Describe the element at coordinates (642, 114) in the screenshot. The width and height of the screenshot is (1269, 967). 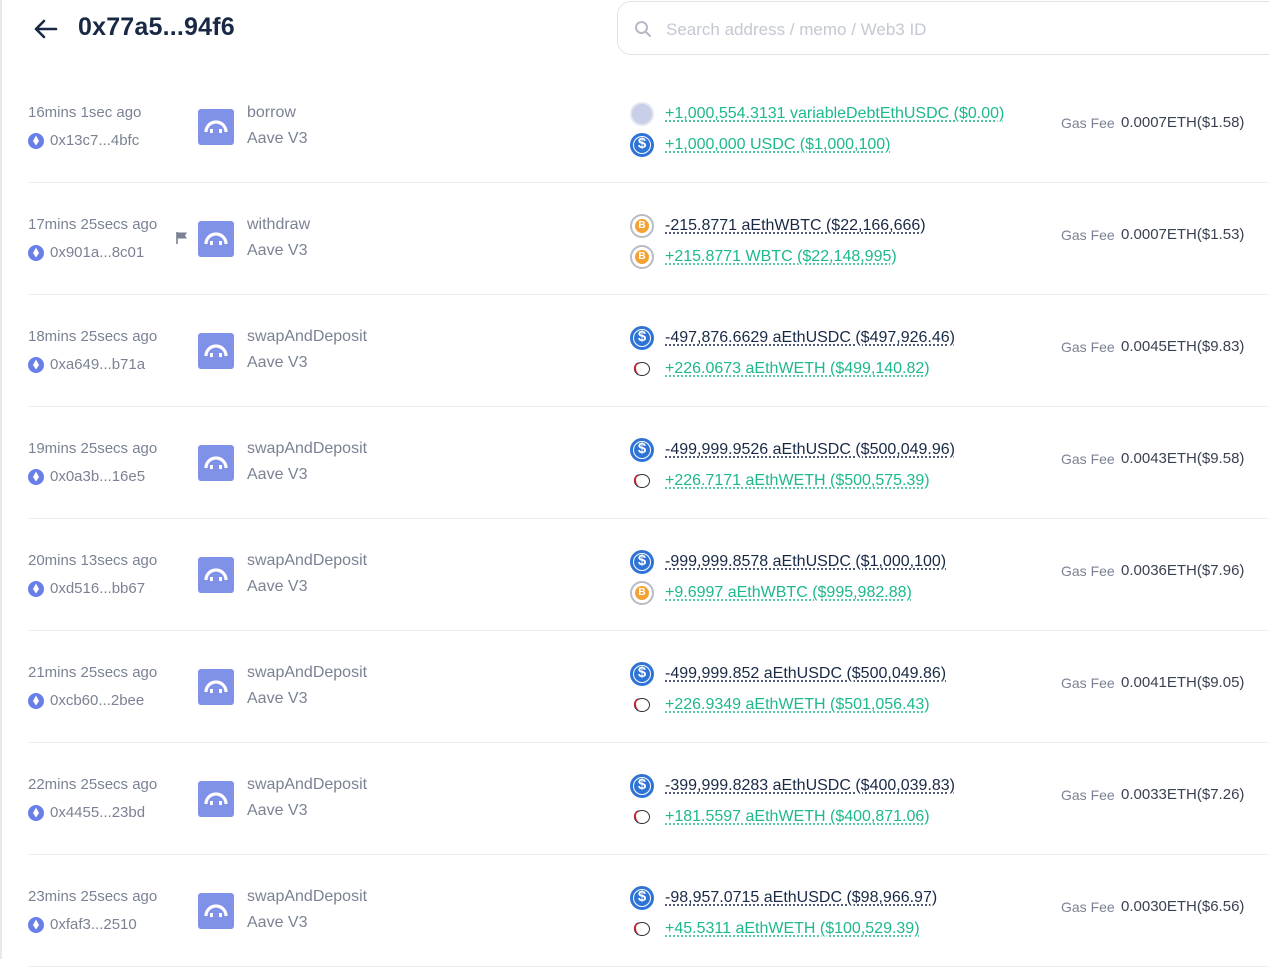
I see `debt-token-icon` at that location.